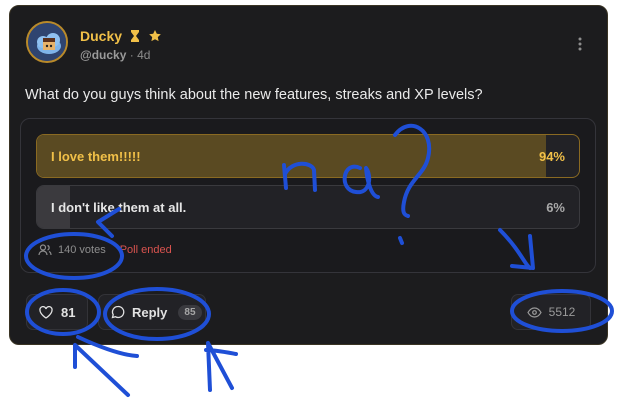 This screenshot has height=403, width=620. Describe the element at coordinates (190, 312) in the screenshot. I see `reply-count: 85` at that location.